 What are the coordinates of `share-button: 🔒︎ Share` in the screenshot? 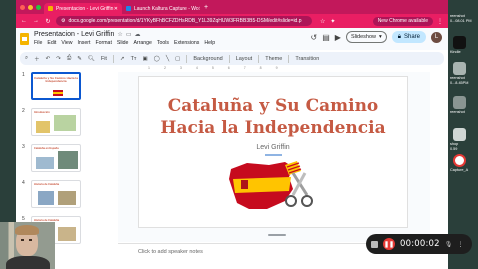 It's located at (408, 37).